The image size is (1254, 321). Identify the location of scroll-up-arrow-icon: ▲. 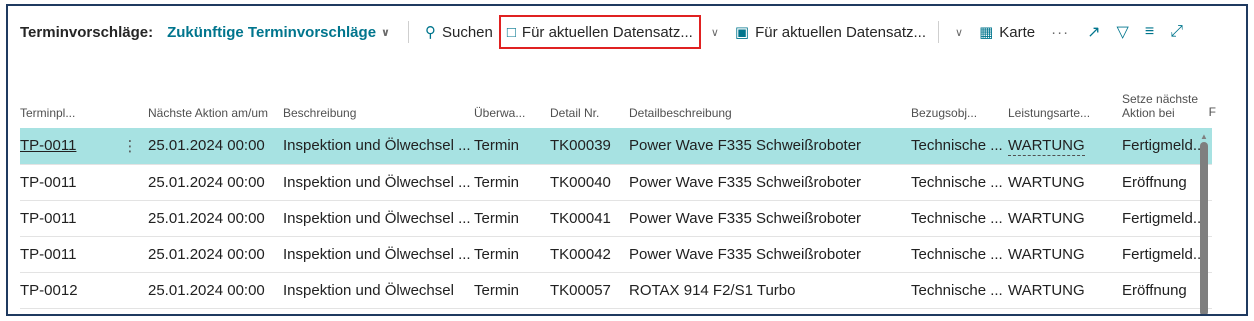
(1204, 136).